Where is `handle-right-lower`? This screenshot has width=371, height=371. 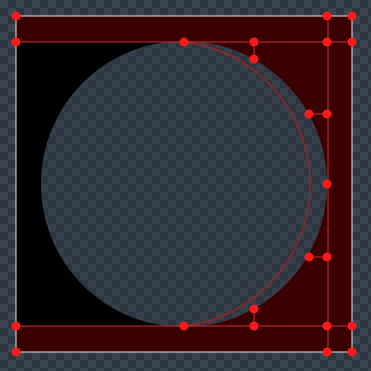 handle-right-lower is located at coordinates (352, 326).